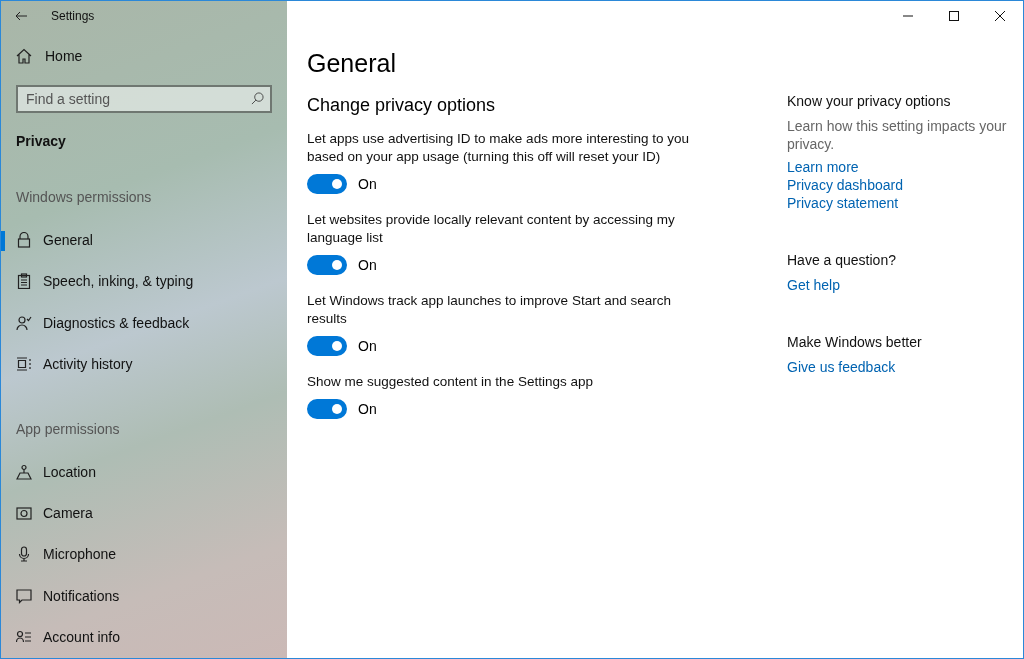 The image size is (1024, 659). I want to click on search-icon, so click(257, 99).